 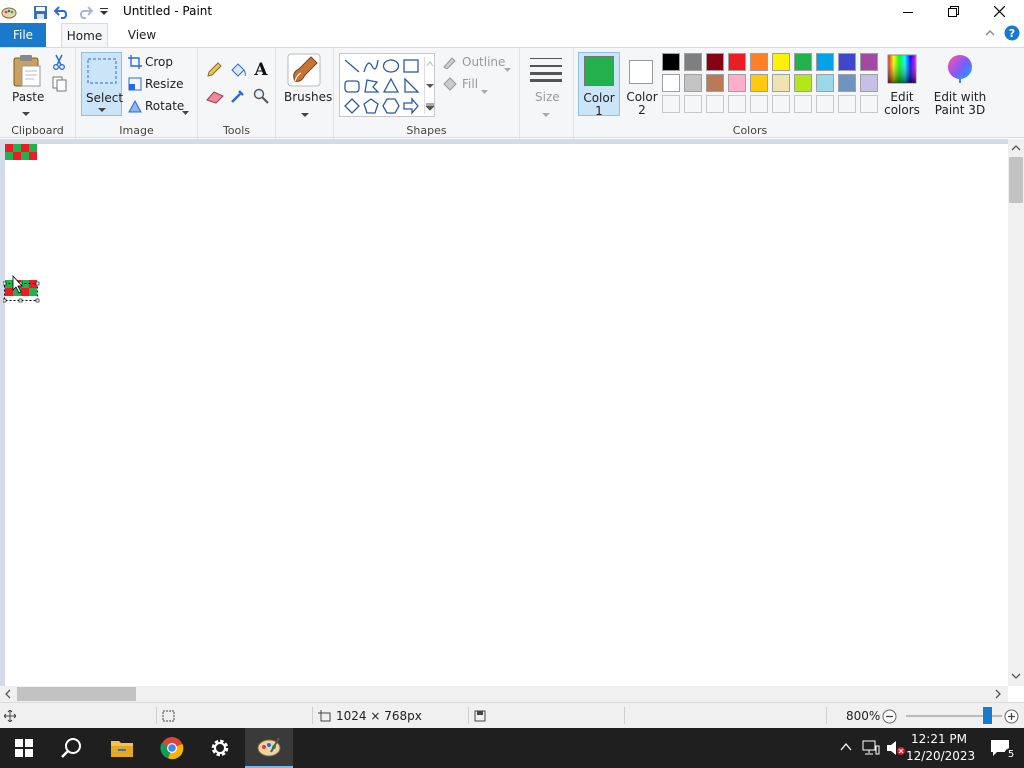 What do you see at coordinates (960, 70) in the screenshot?
I see `paint3d-icon` at bounding box center [960, 70].